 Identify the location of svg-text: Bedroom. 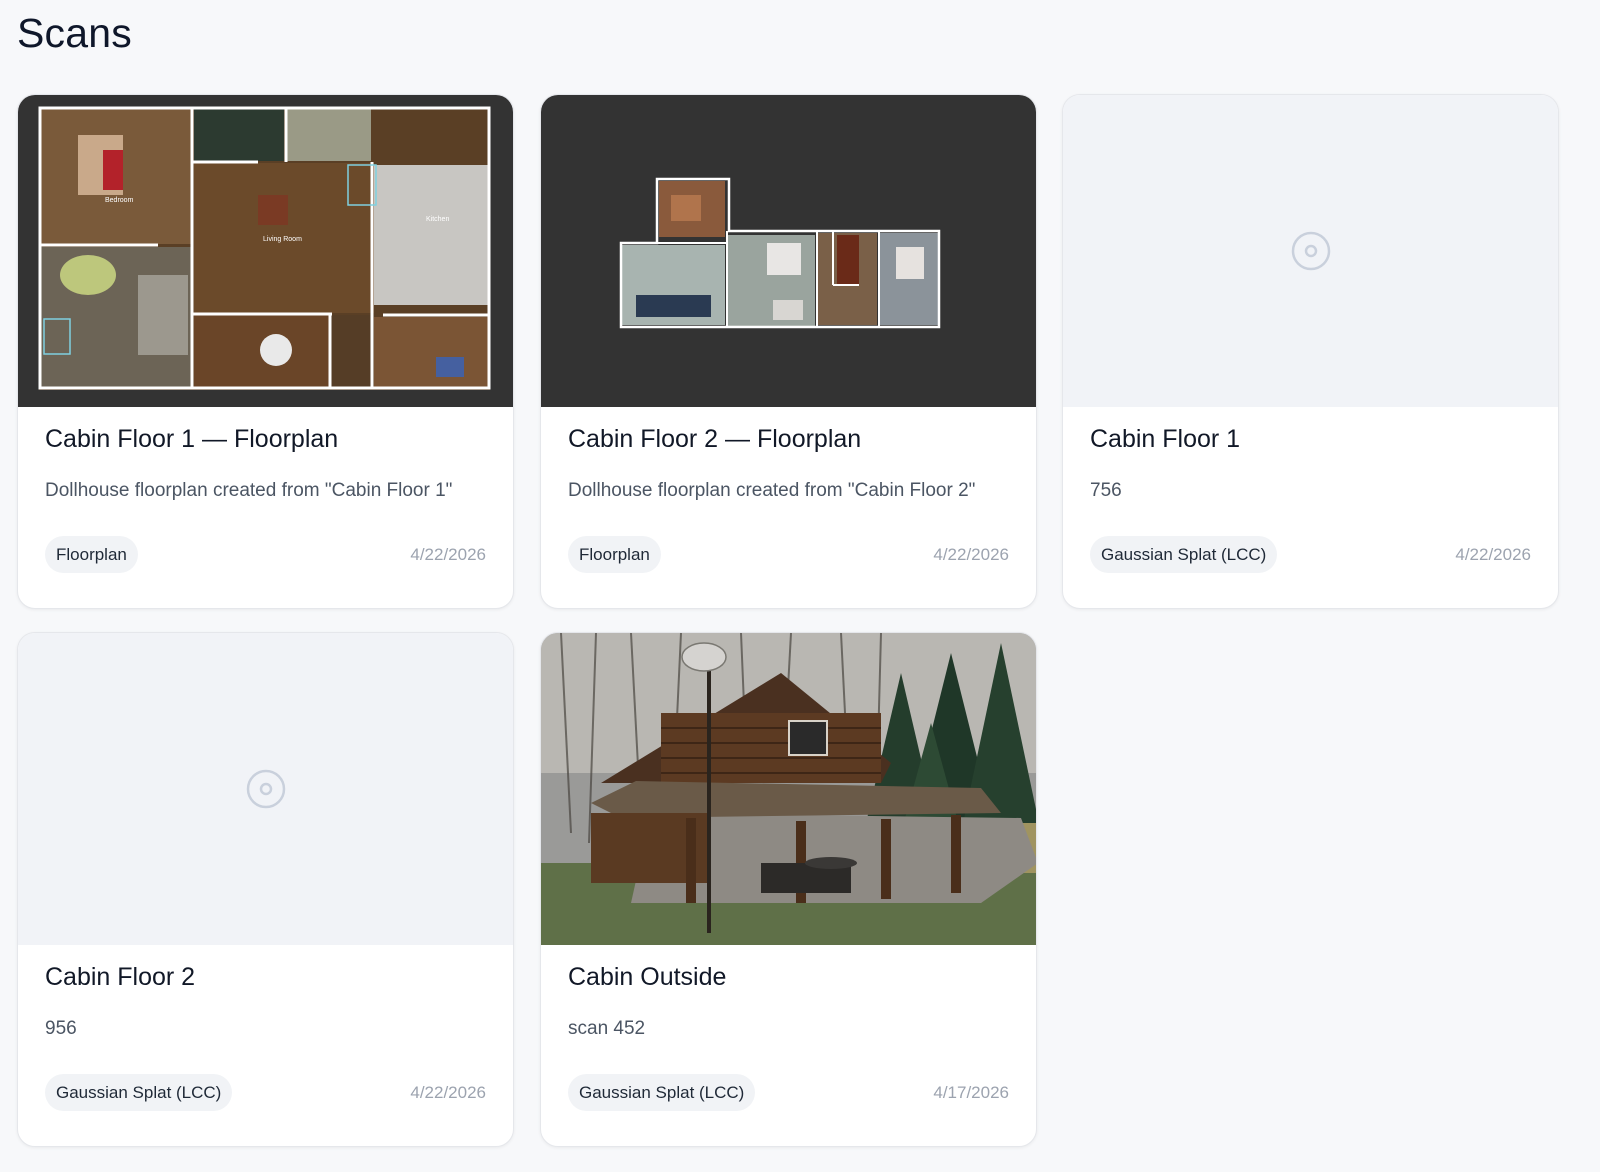
(119, 200).